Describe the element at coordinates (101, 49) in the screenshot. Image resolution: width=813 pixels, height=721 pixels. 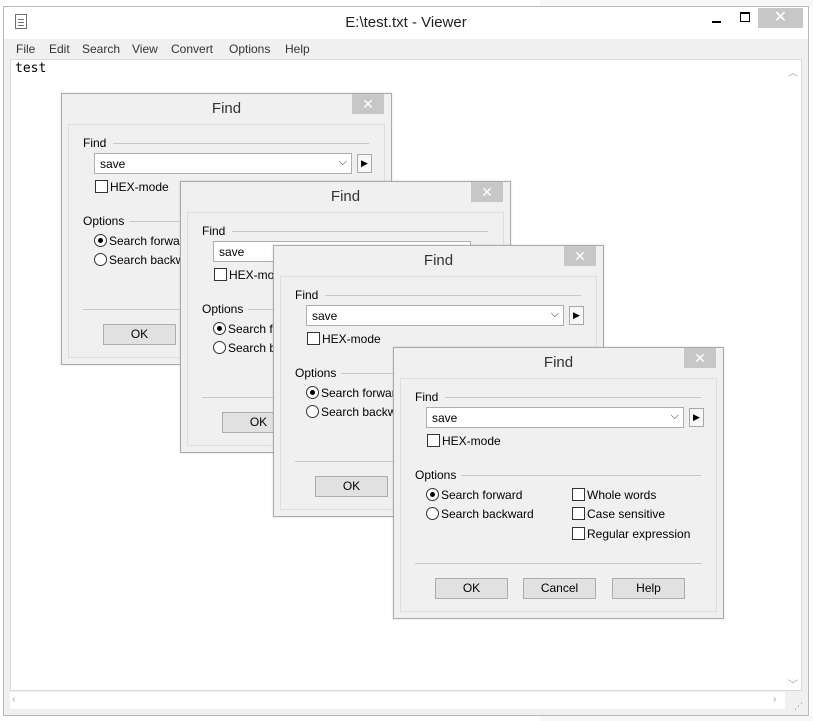
I see `menu-search: Search` at that location.